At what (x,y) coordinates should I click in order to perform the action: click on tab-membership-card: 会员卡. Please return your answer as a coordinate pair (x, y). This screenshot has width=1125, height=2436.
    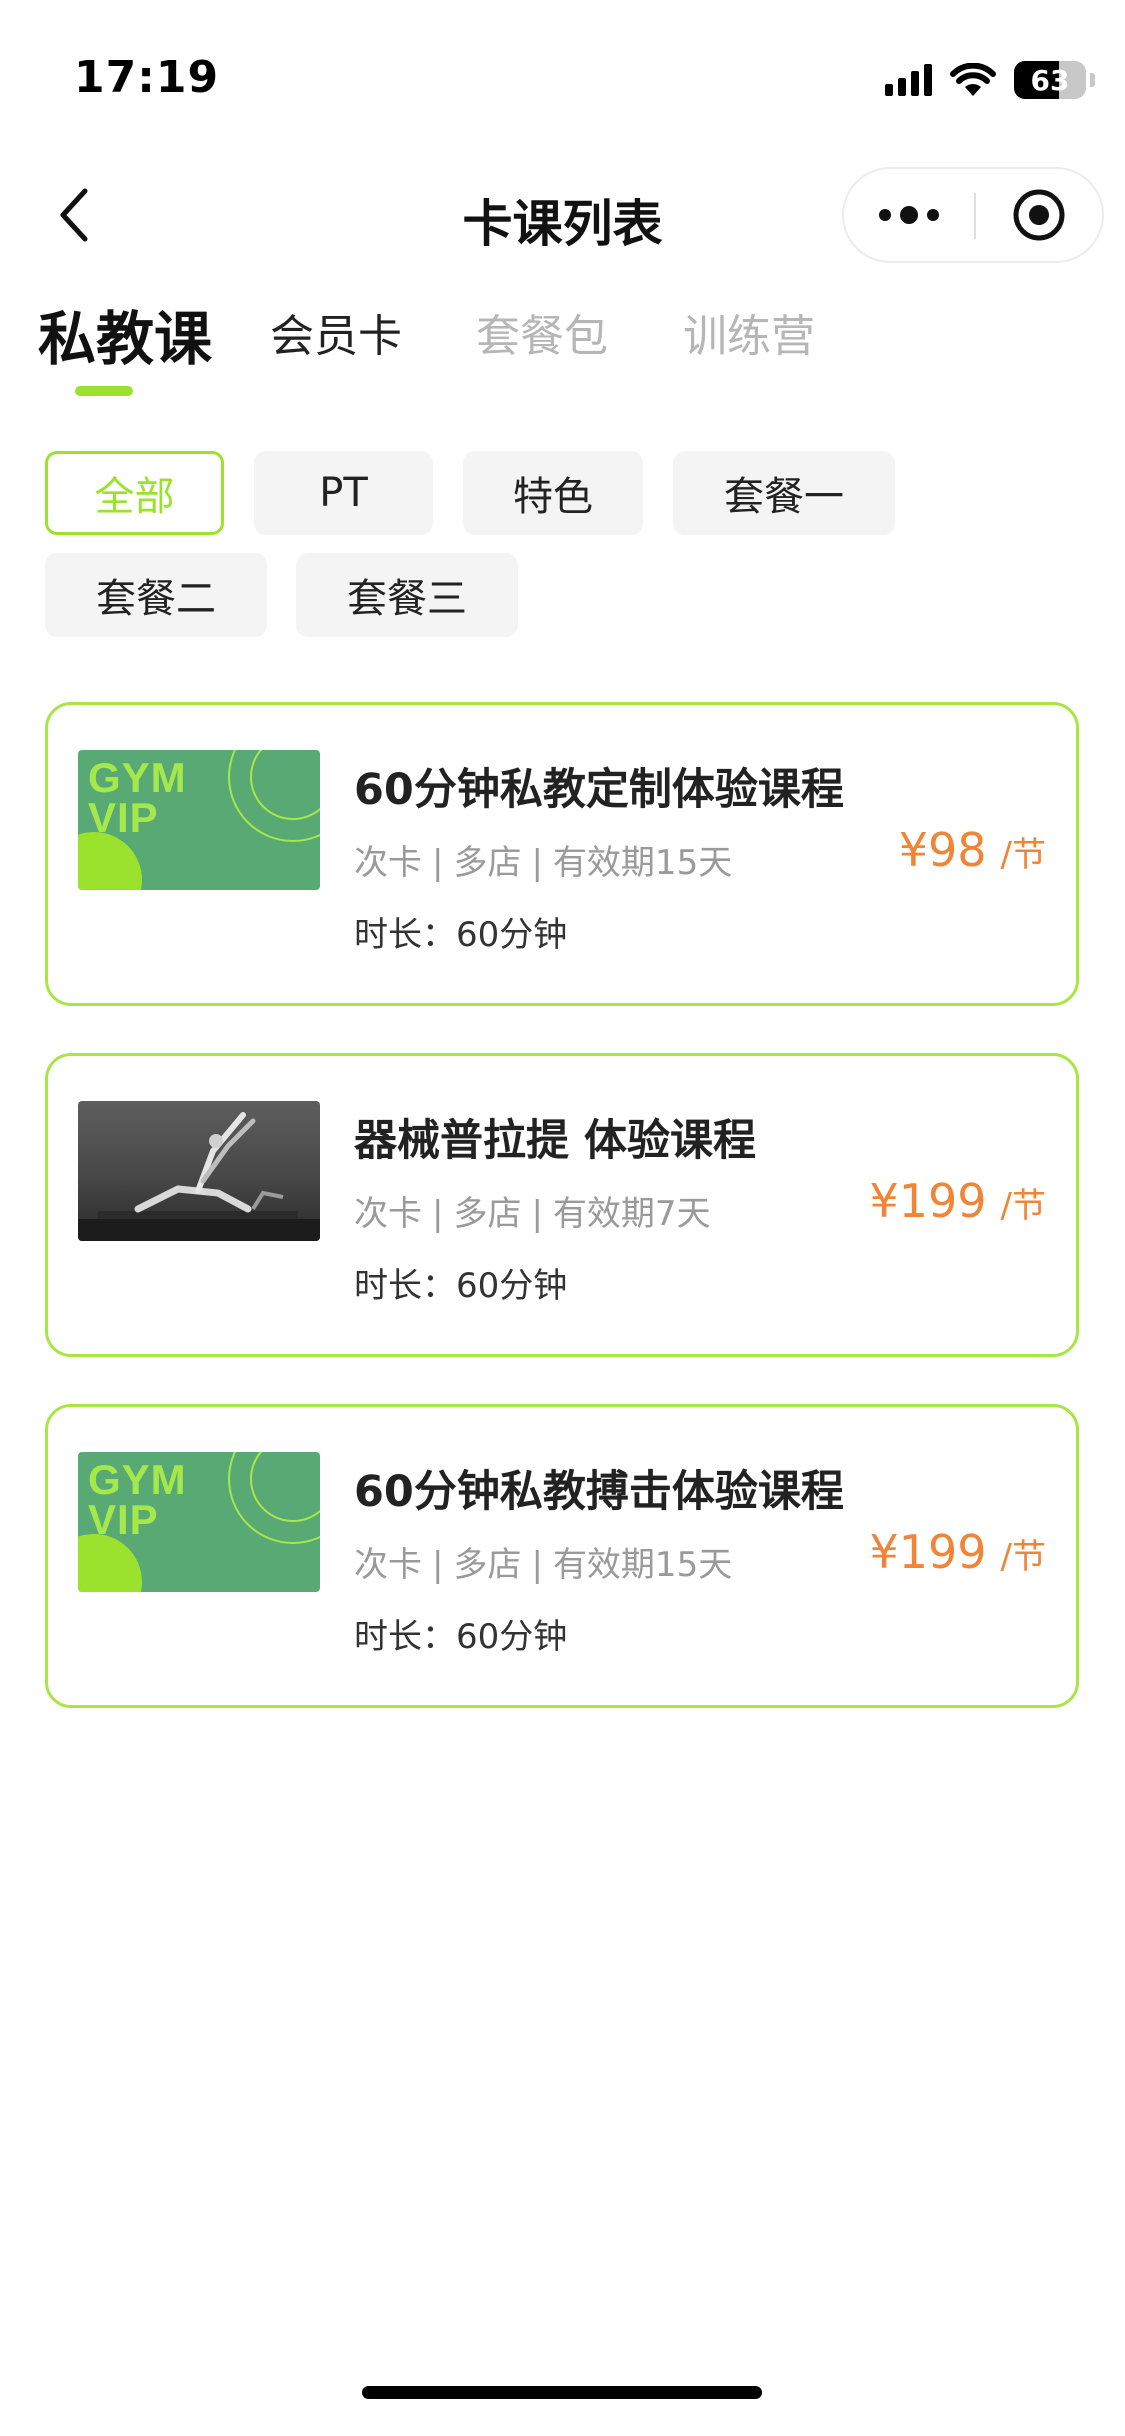
    Looking at the image, I should click on (336, 332).